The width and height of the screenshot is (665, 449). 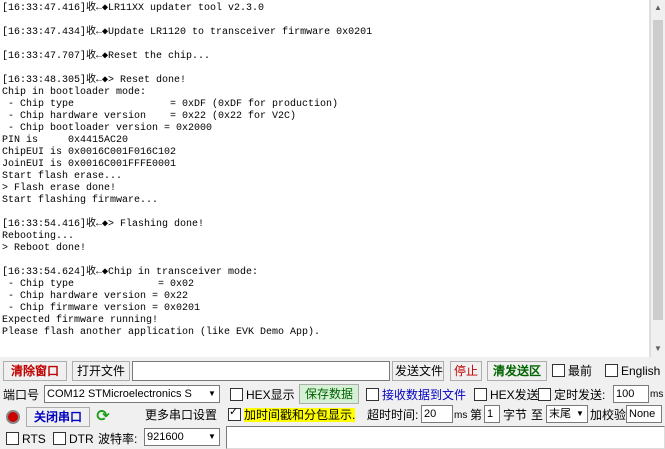 What do you see at coordinates (393, 415) in the screenshot?
I see `timeout-label: 超时时间:` at bounding box center [393, 415].